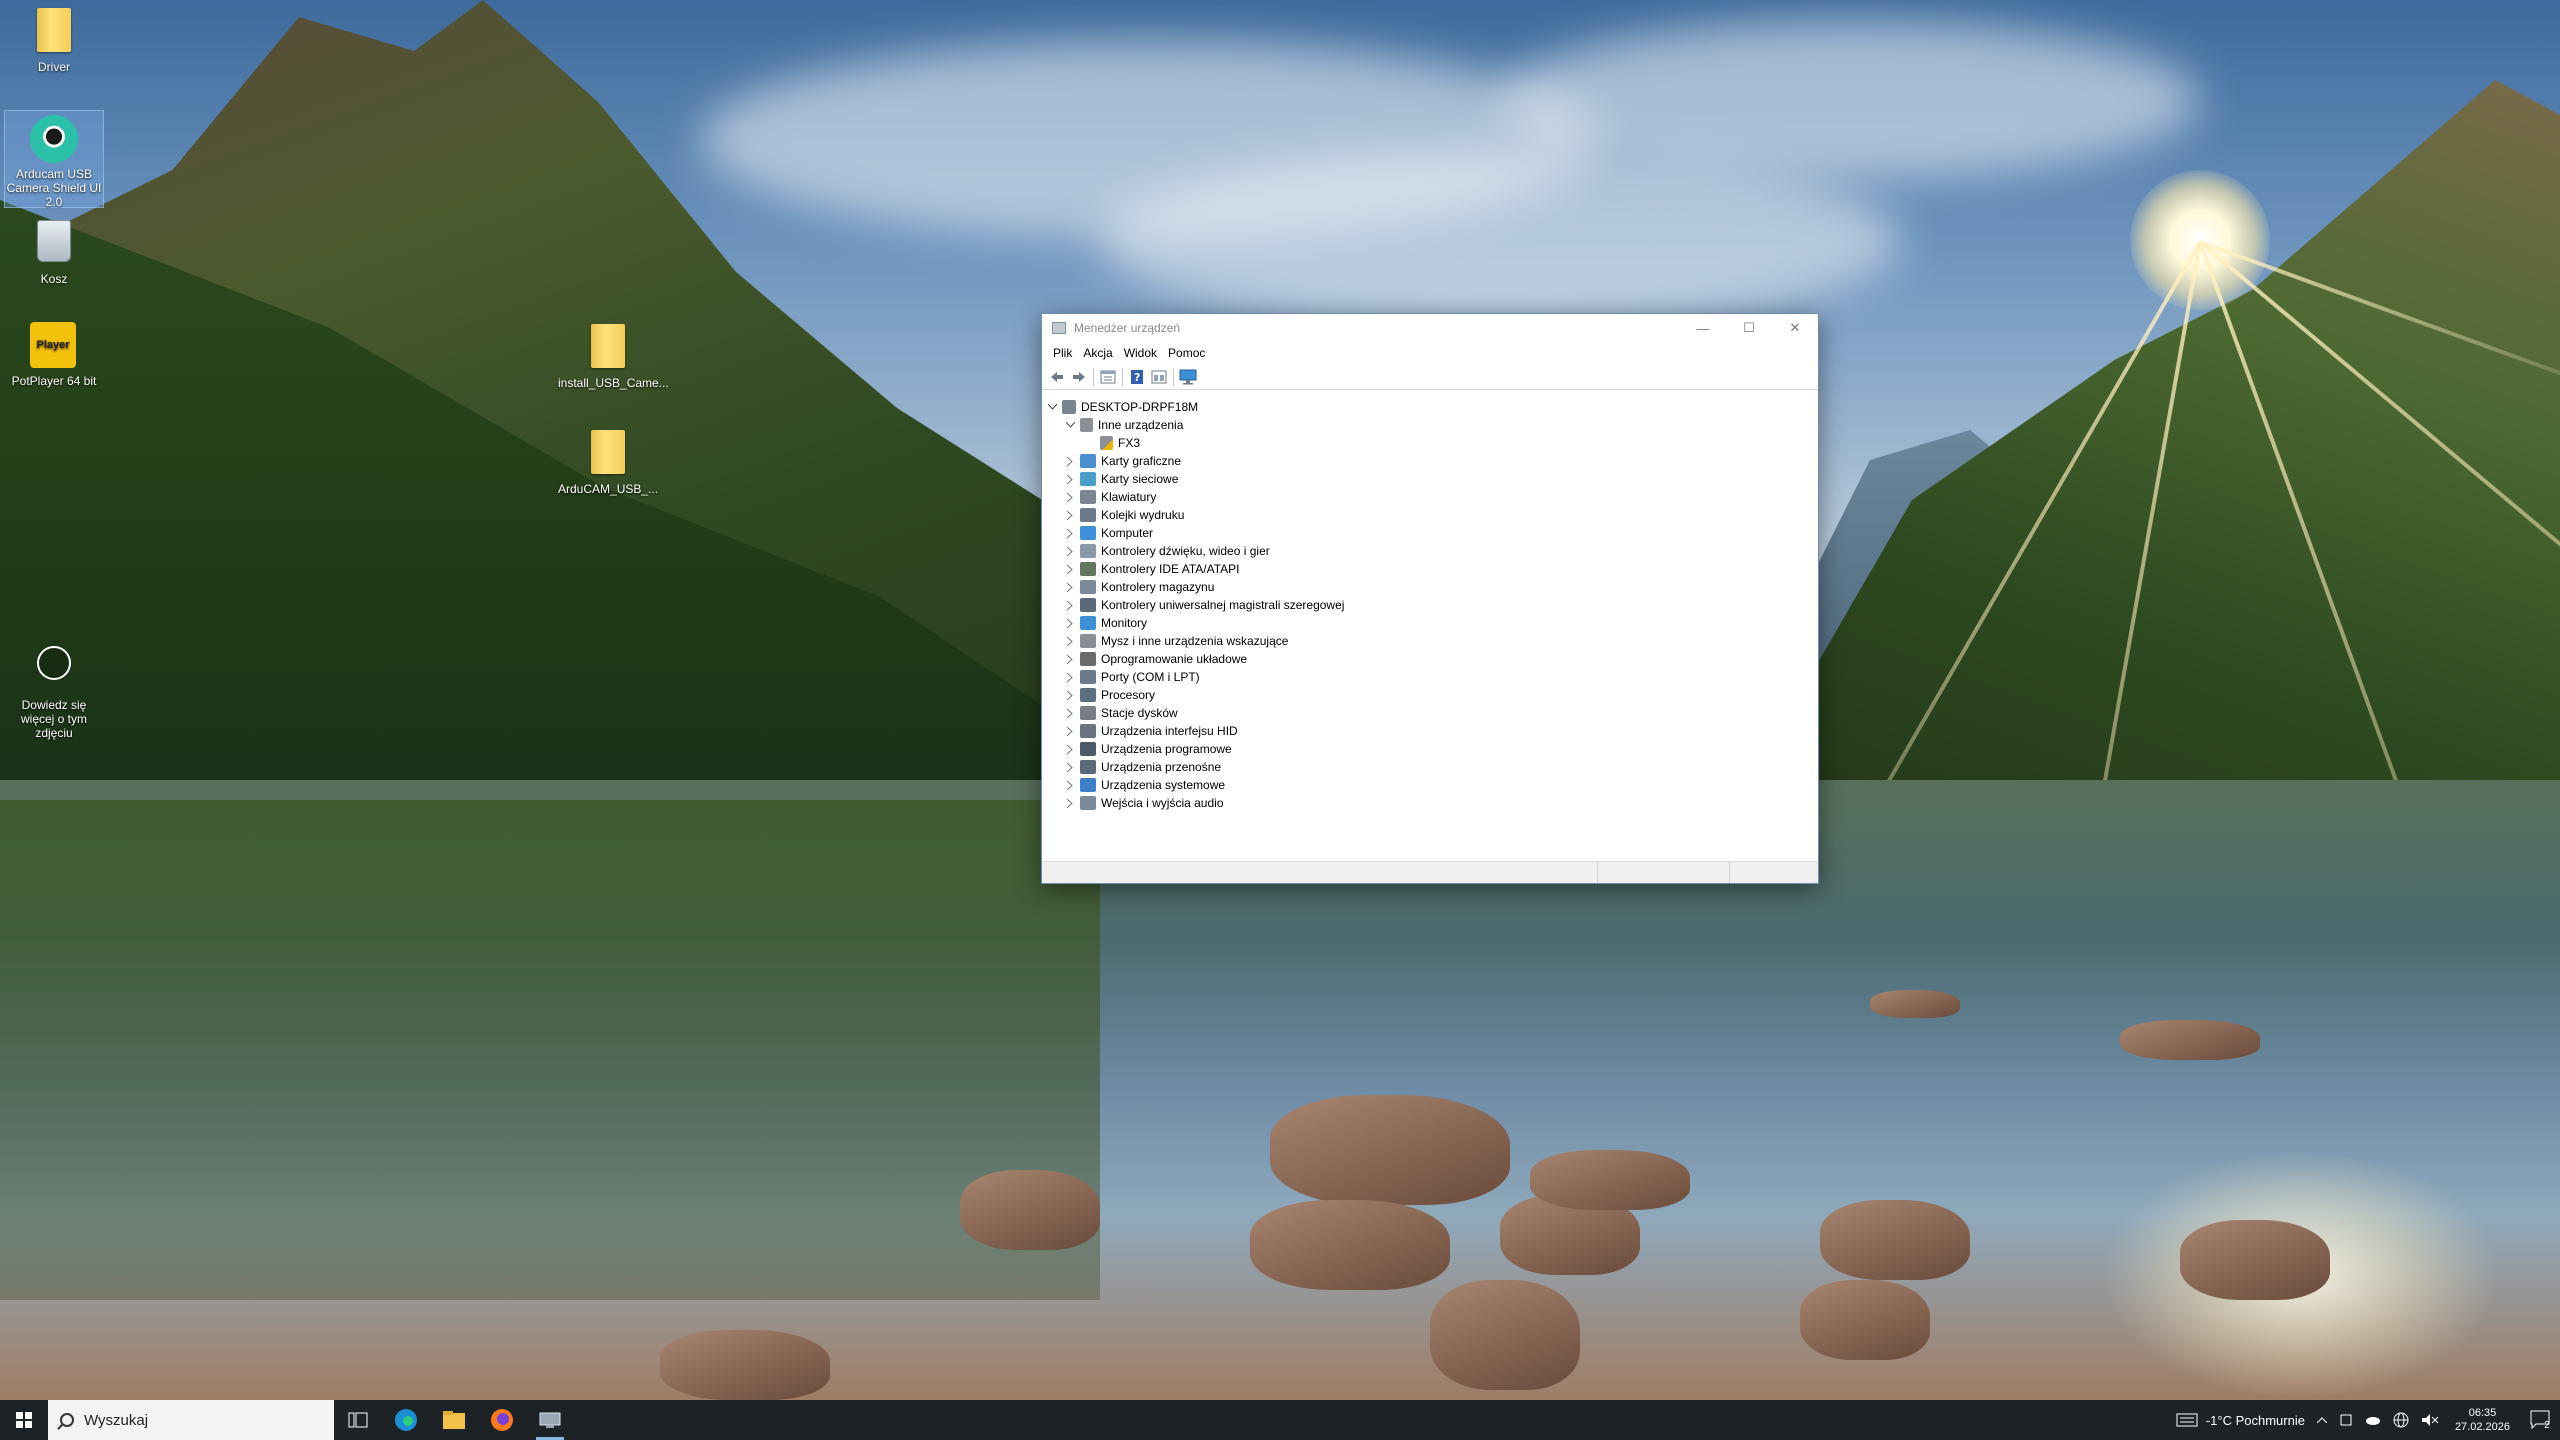 The image size is (2560, 1440). I want to click on tree-category: Procesory, so click(1430, 695).